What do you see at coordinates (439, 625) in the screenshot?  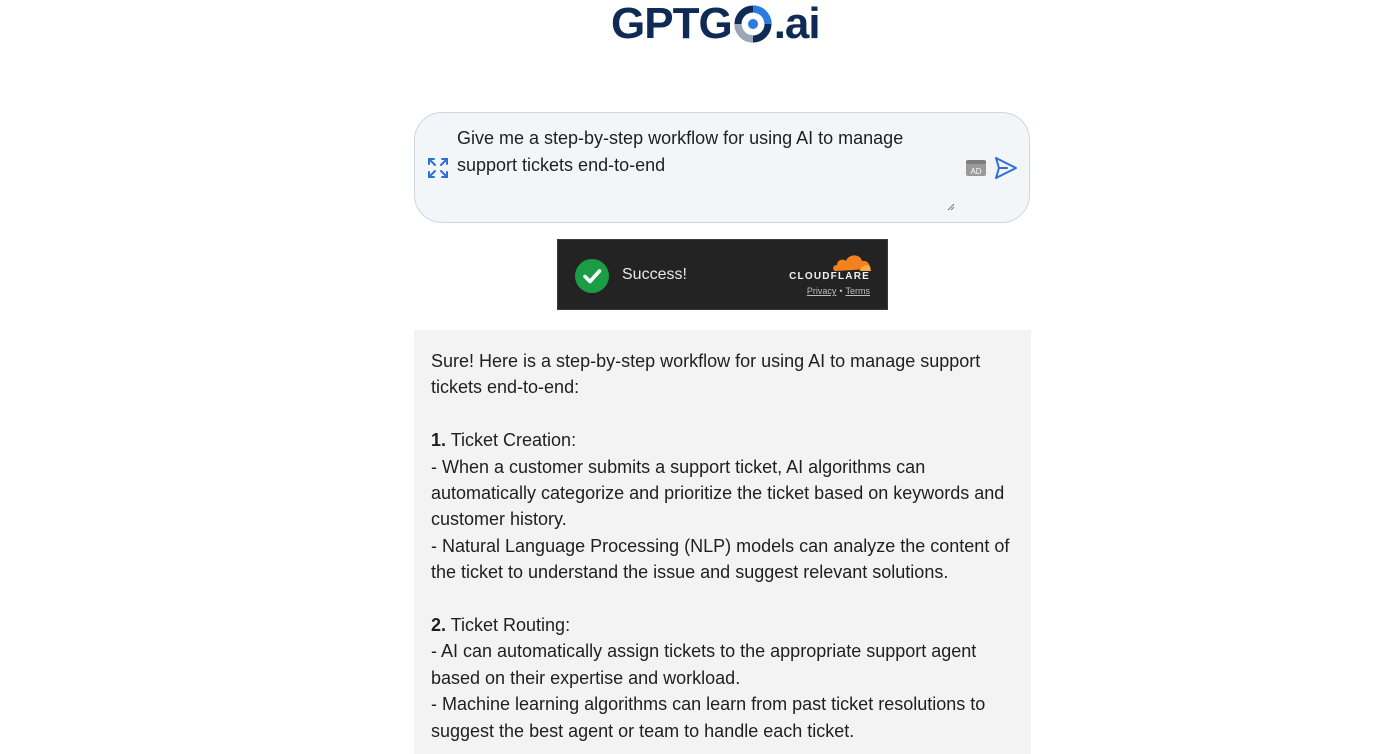 I see `section-number: 2.` at bounding box center [439, 625].